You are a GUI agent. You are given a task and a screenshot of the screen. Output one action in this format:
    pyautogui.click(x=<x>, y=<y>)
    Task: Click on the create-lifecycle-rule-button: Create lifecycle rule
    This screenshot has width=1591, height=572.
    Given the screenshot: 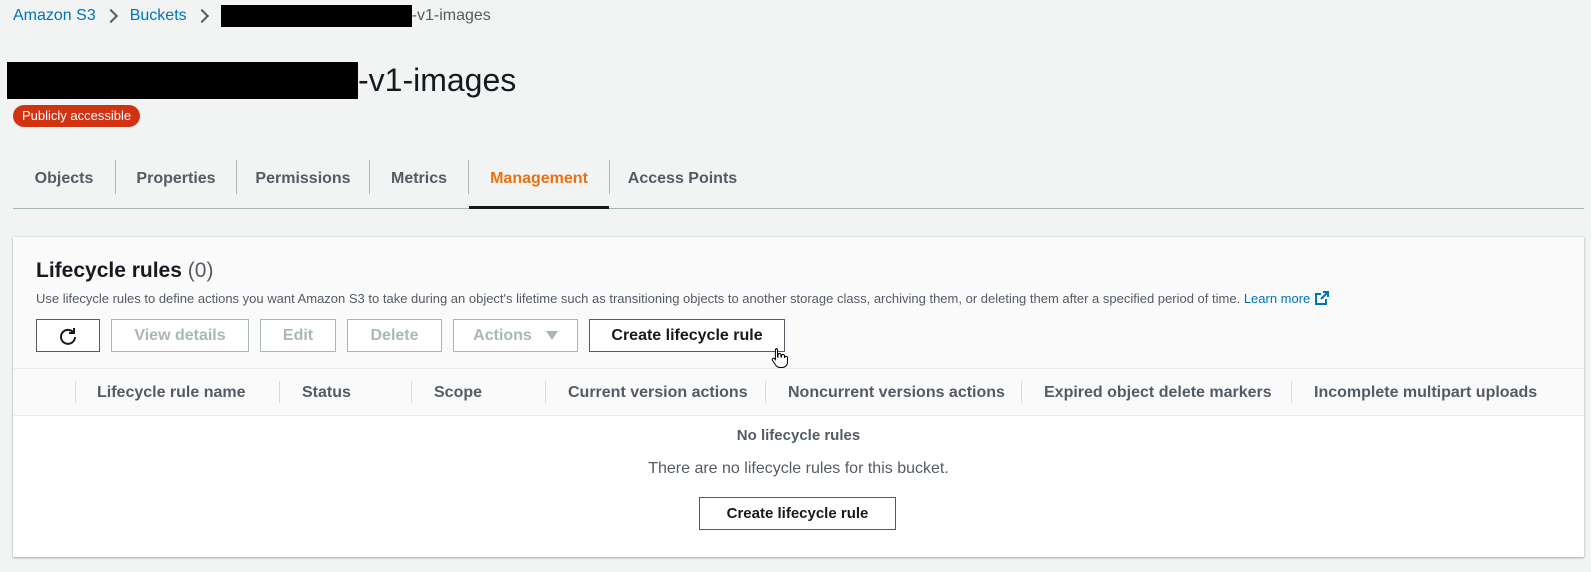 What is the action you would take?
    pyautogui.click(x=687, y=335)
    